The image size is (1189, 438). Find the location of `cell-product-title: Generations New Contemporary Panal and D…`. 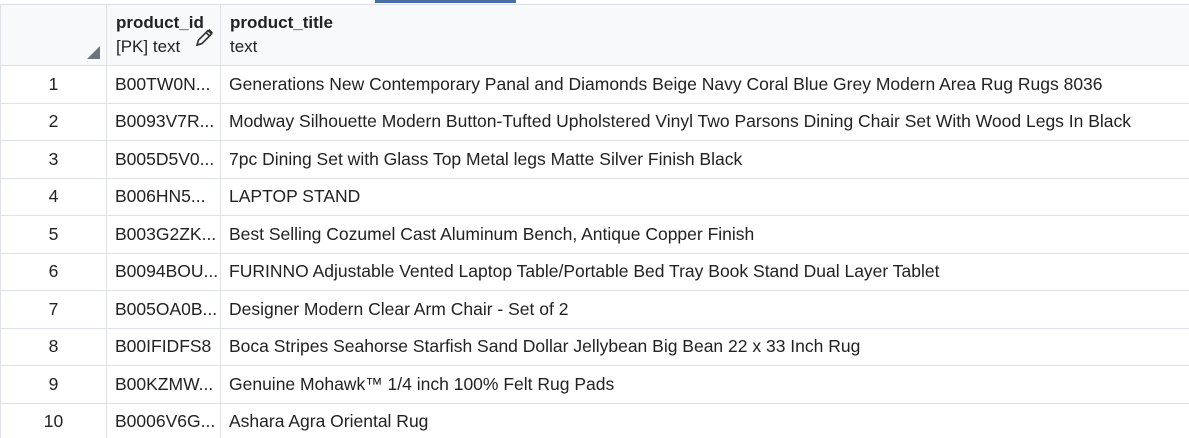

cell-product-title: Generations New Contemporary Panal and D… is located at coordinates (704, 84).